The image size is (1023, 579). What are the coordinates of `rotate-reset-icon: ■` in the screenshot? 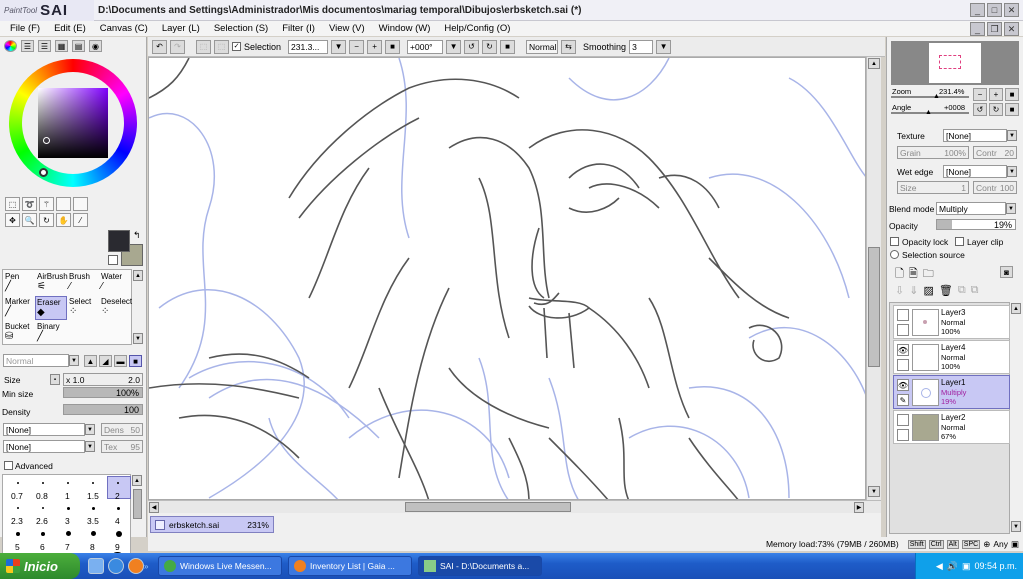 It's located at (508, 46).